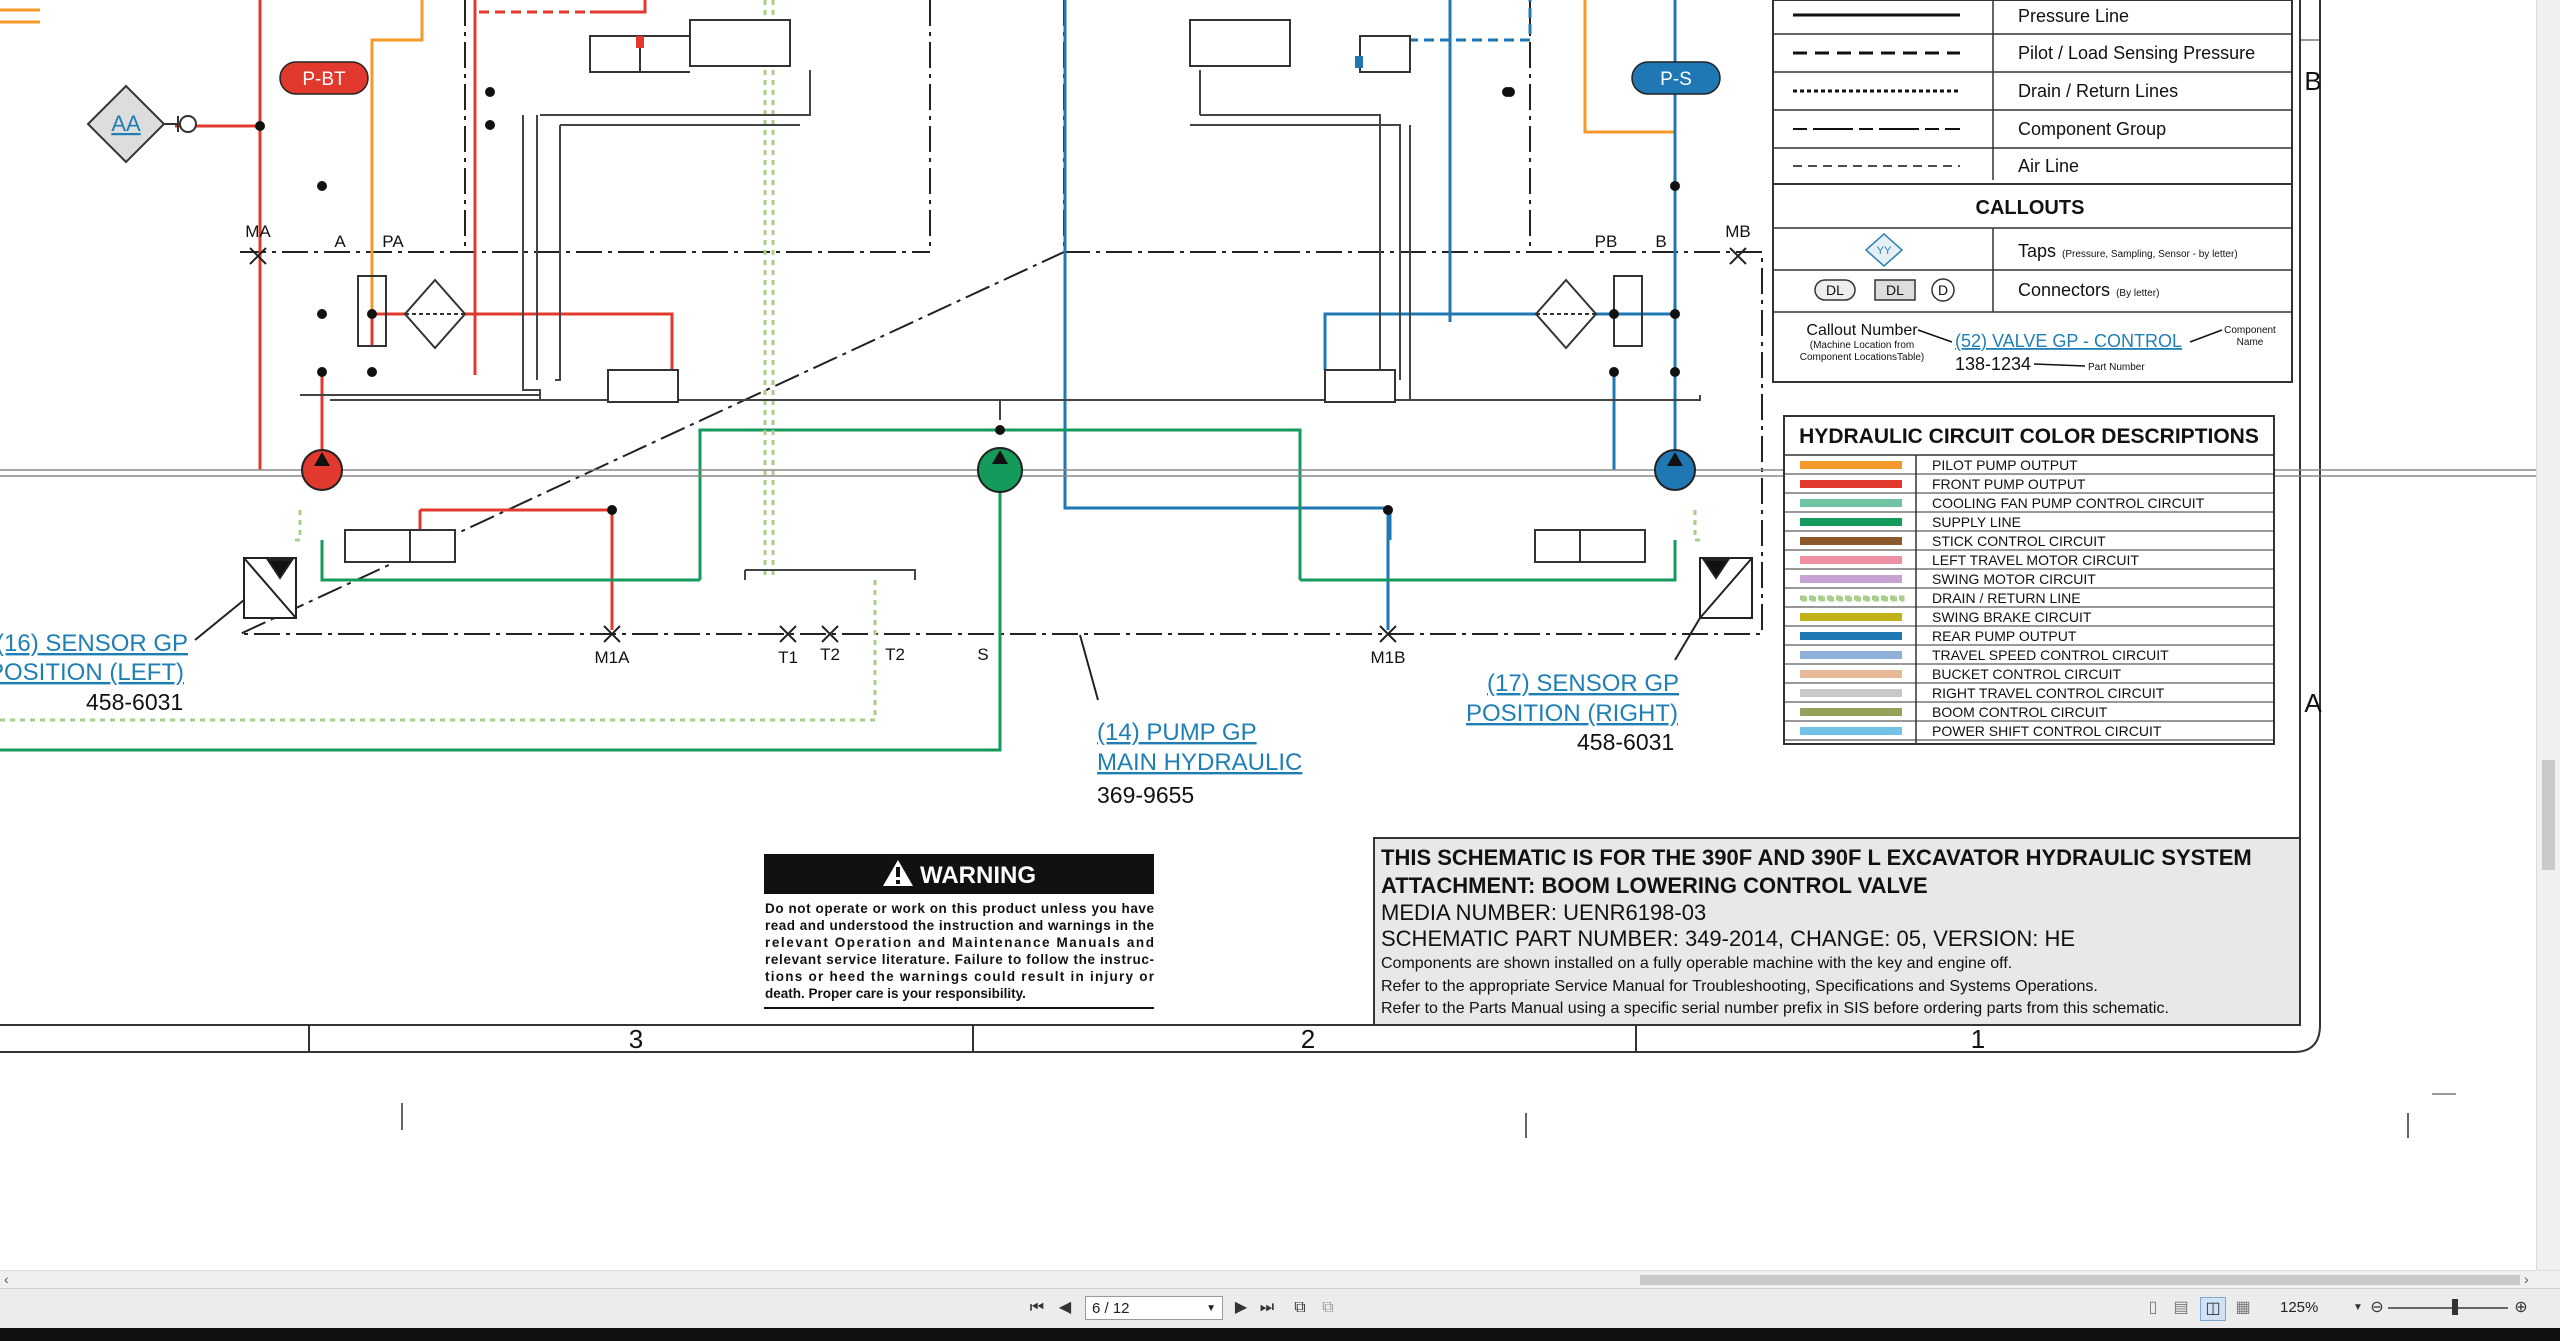 The height and width of the screenshot is (1341, 2560). Describe the element at coordinates (1835, 290) in the screenshot. I see `svg-text: DL` at that location.